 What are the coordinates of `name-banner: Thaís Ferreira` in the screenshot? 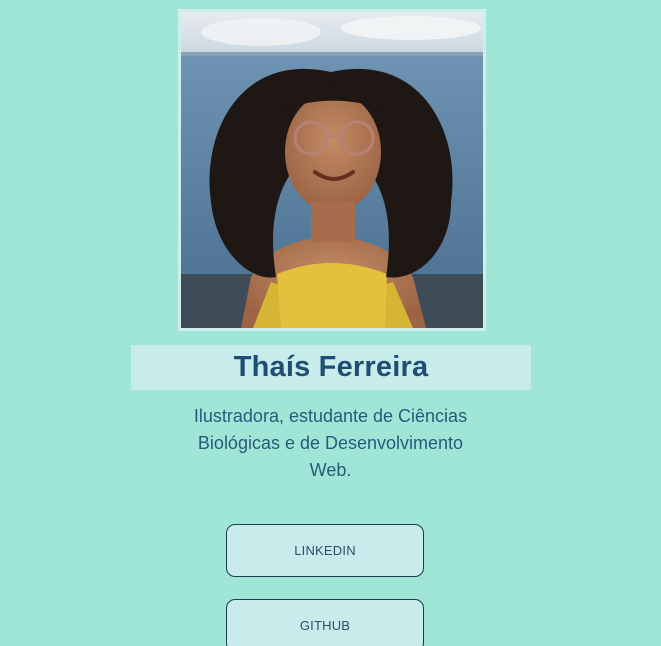 It's located at (331, 367).